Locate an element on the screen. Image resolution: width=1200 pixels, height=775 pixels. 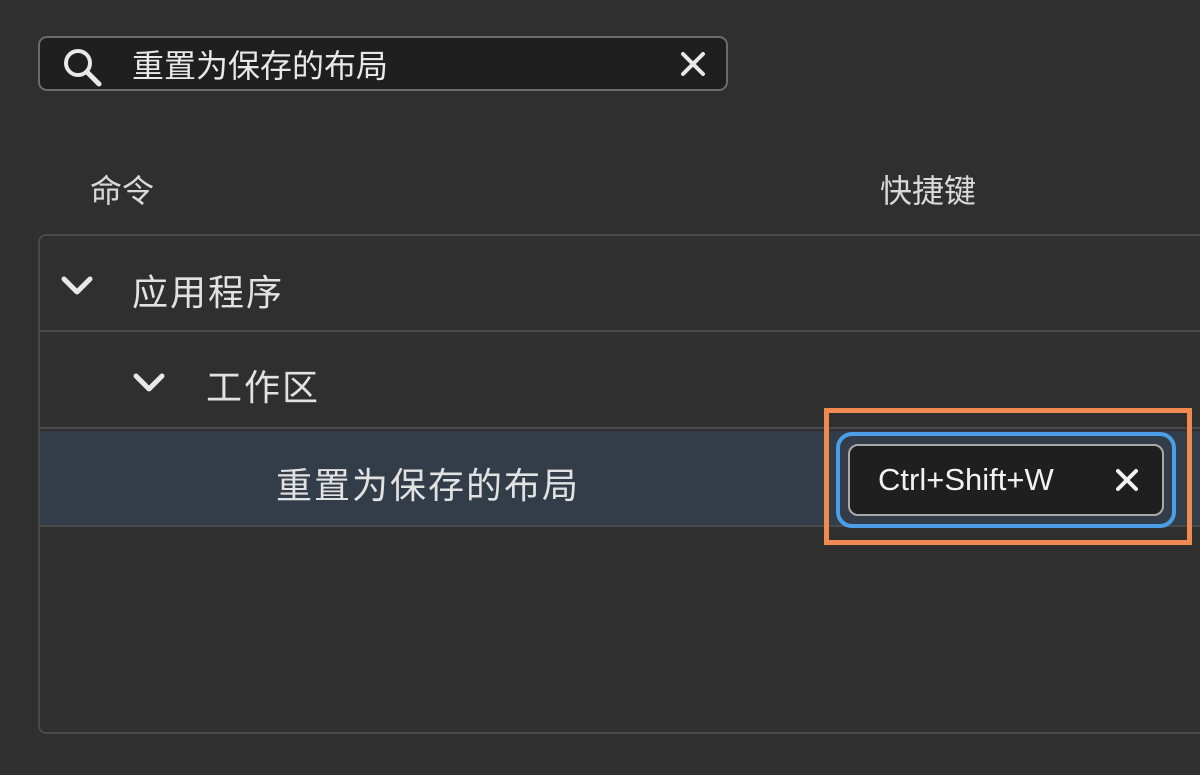
search-input is located at coordinates (392, 64).